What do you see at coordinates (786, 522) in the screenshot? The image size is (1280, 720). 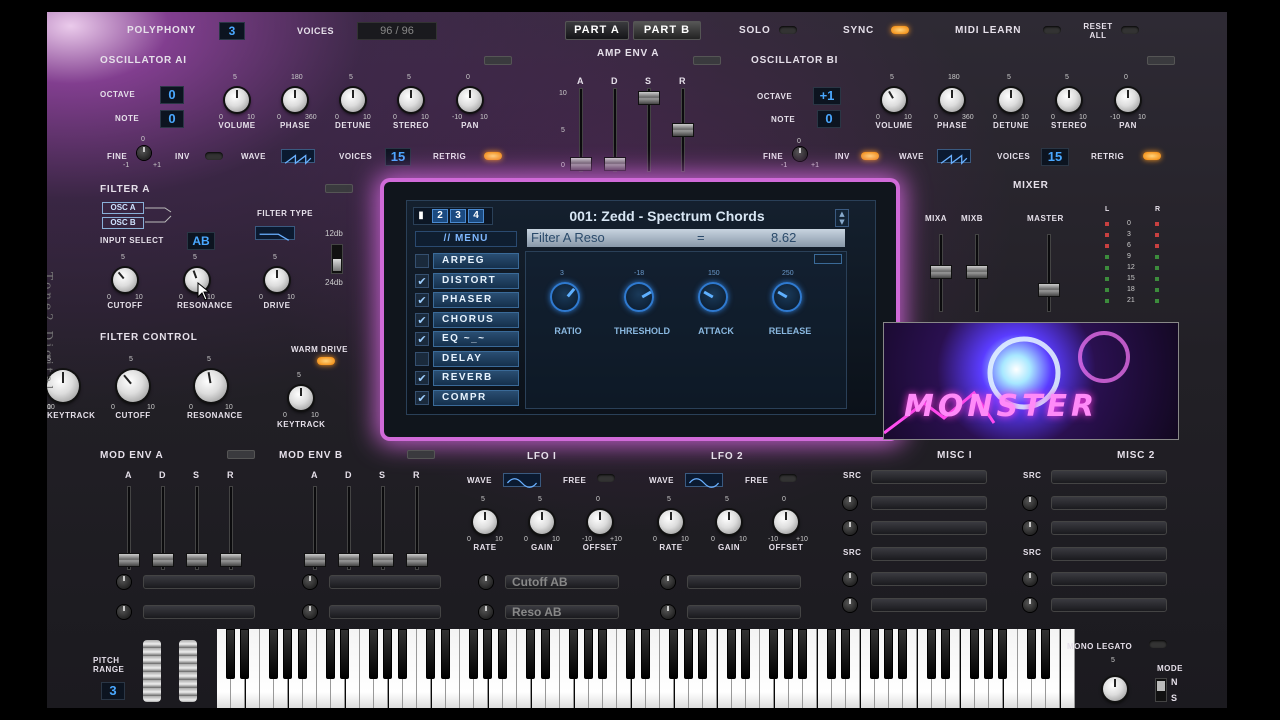 I see `lfo2-knob-2-knob` at bounding box center [786, 522].